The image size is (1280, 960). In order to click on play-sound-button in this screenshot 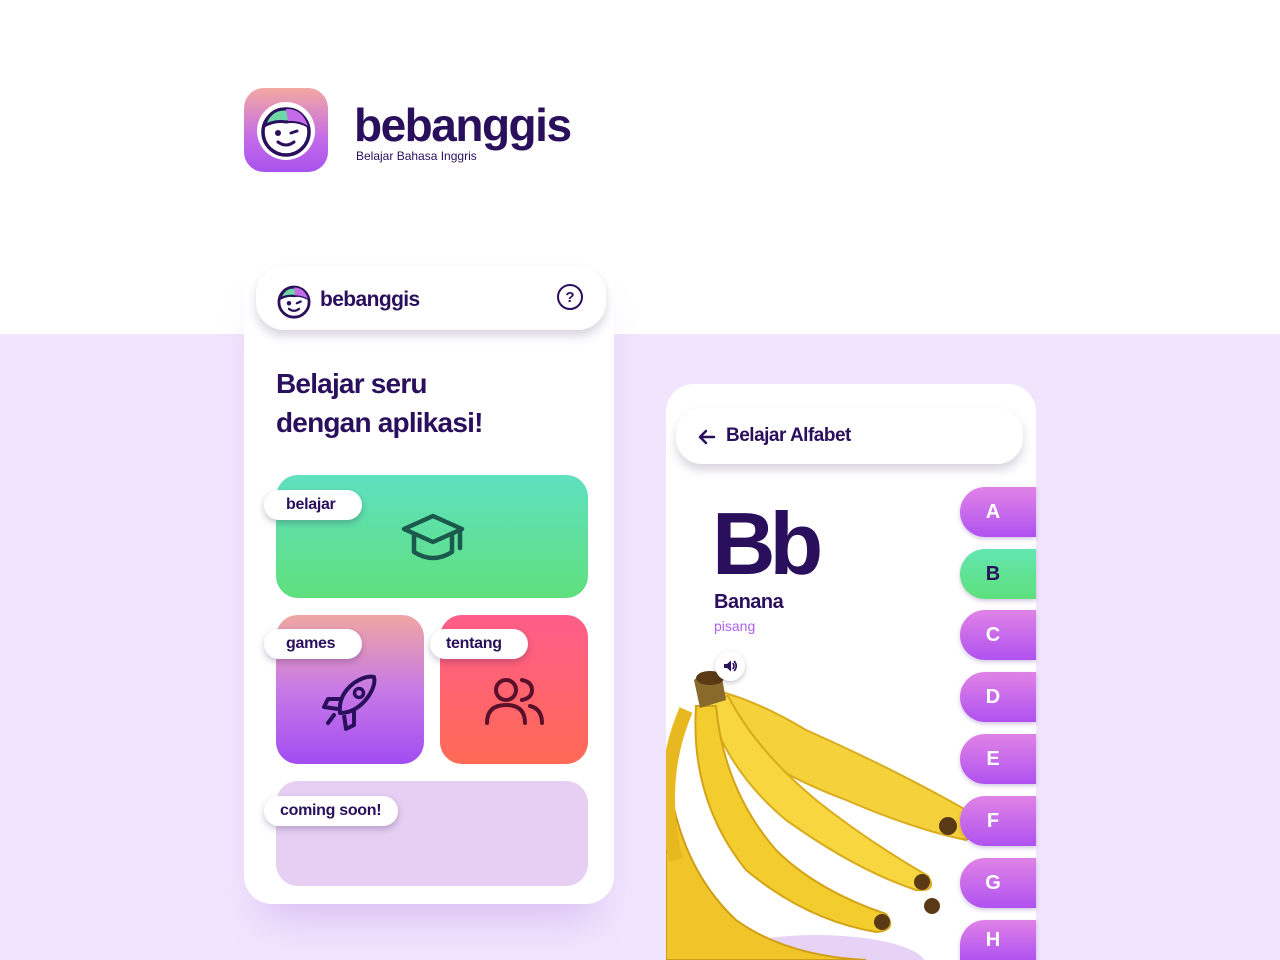, I will do `click(730, 666)`.